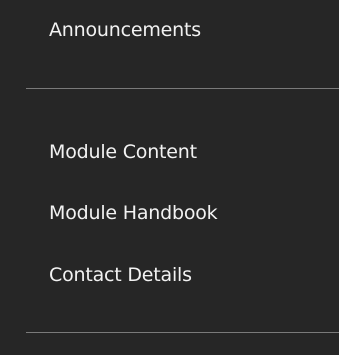  Describe the element at coordinates (182, 332) in the screenshot. I see `nav-divider-bottom` at that location.